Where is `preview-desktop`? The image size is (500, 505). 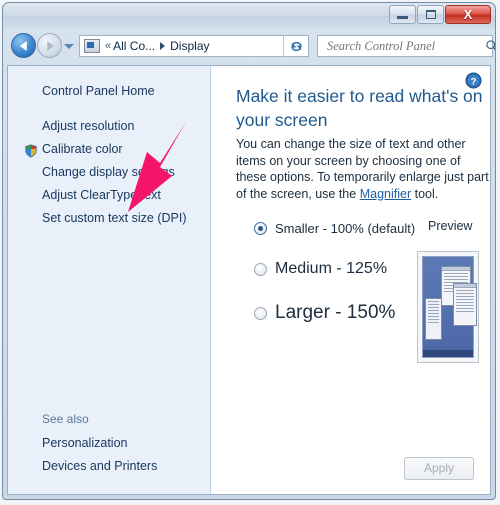
preview-desktop is located at coordinates (449, 307).